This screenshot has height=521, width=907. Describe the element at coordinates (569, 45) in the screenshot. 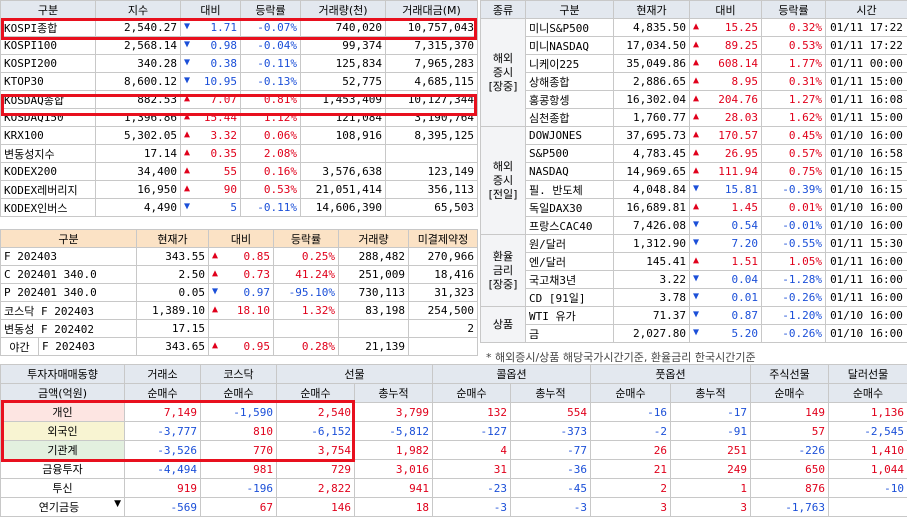

I see `market-name: 미니NASDAQ` at that location.